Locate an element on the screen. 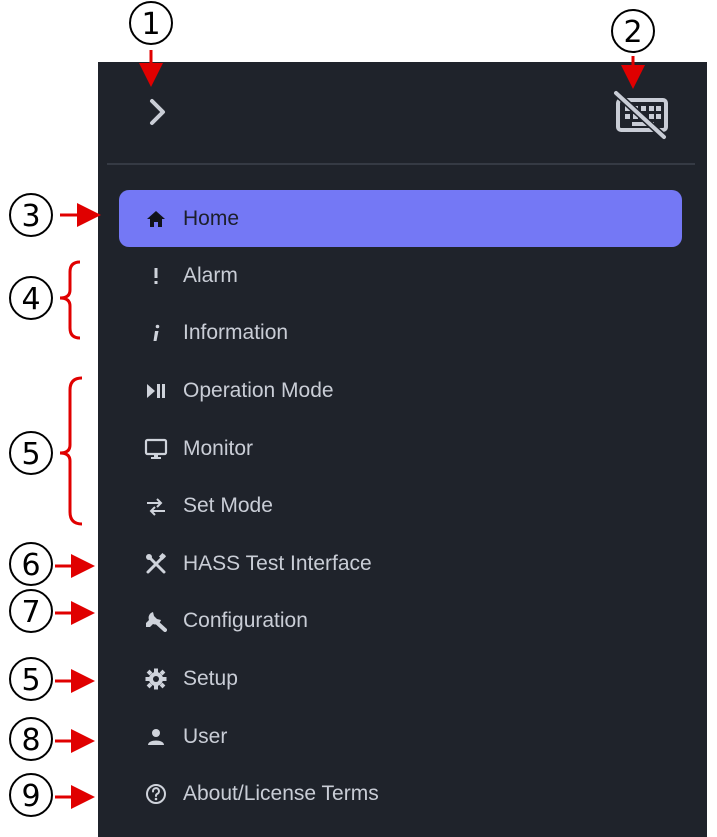 Image resolution: width=717 pixels, height=837 pixels. callout-6: 6 is located at coordinates (52, 564).